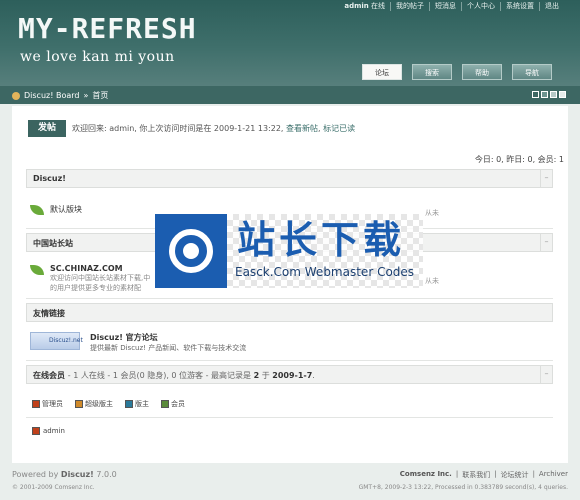  I want to click on powered-by: Powered by Discuz! 7.0.0, so click(64, 474).